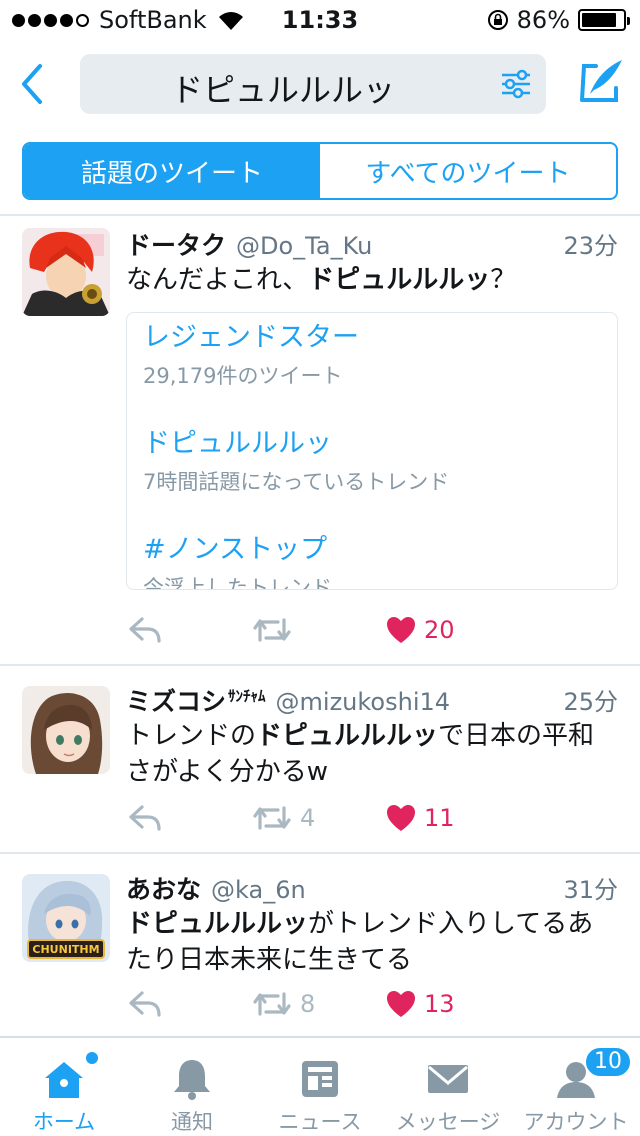 The width and height of the screenshot is (640, 1136). I want to click on compose-feather-icon, so click(601, 81).